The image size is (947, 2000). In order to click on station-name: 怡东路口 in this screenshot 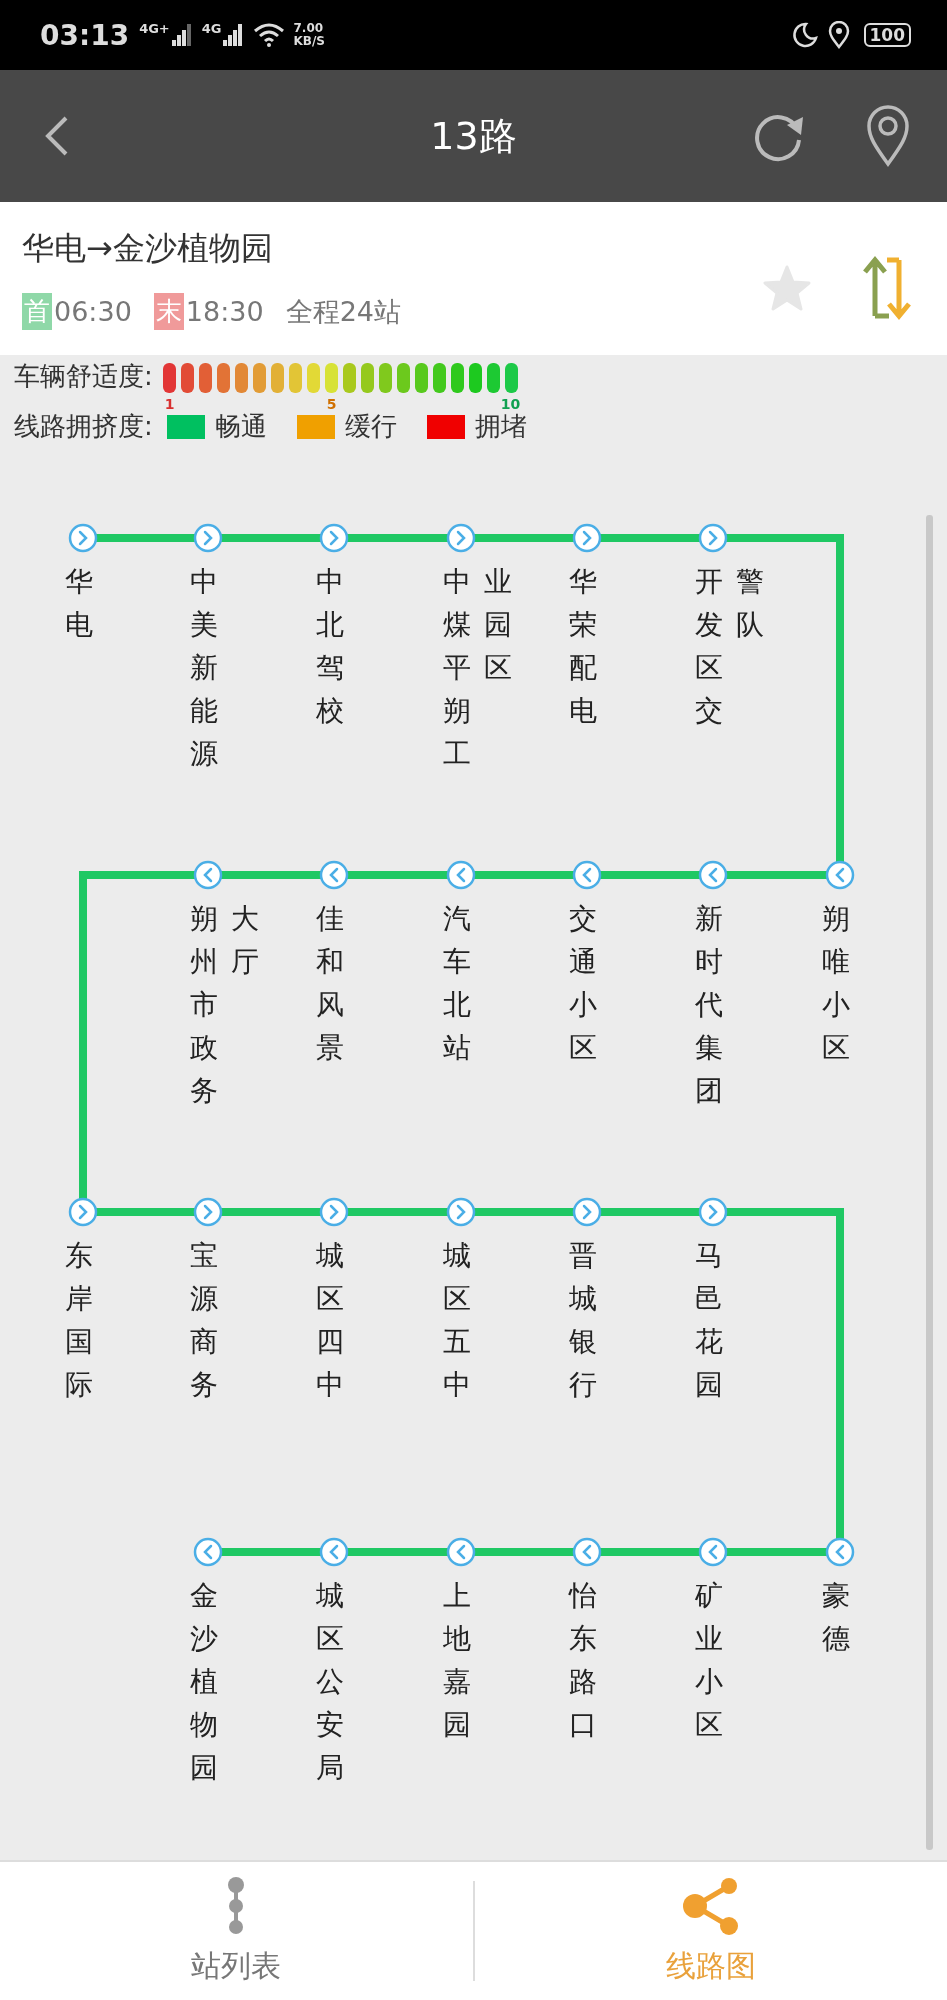, I will do `click(582, 1685)`.